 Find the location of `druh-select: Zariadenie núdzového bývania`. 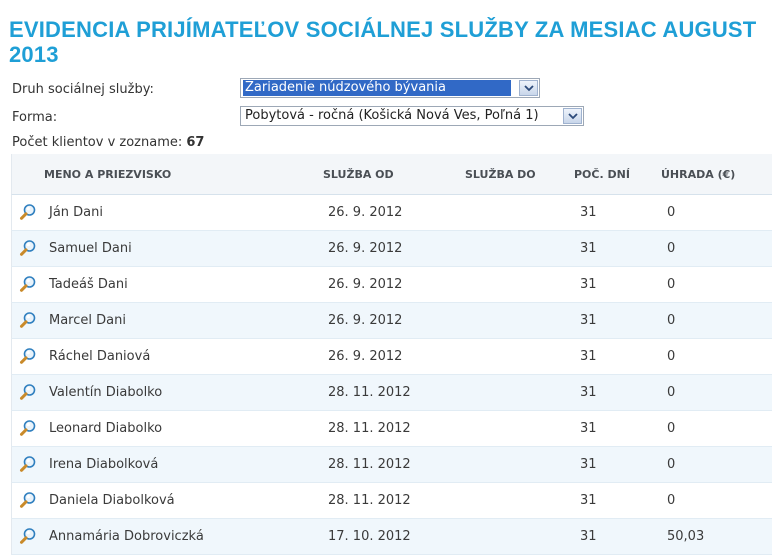

druh-select: Zariadenie núdzového bývania is located at coordinates (390, 88).